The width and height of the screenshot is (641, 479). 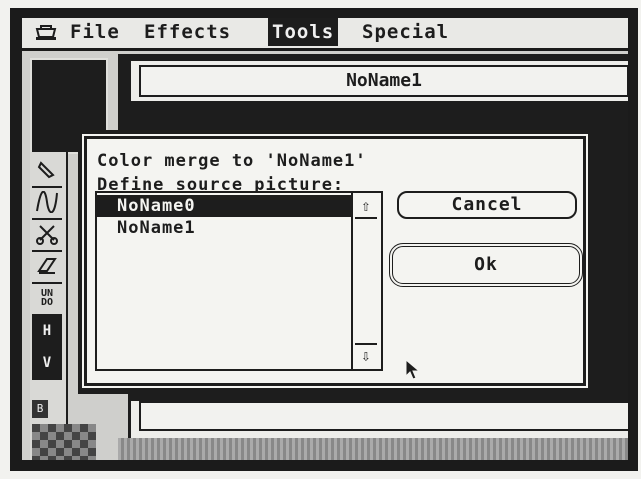 What do you see at coordinates (224, 206) in the screenshot?
I see `list-item: NoName0` at bounding box center [224, 206].